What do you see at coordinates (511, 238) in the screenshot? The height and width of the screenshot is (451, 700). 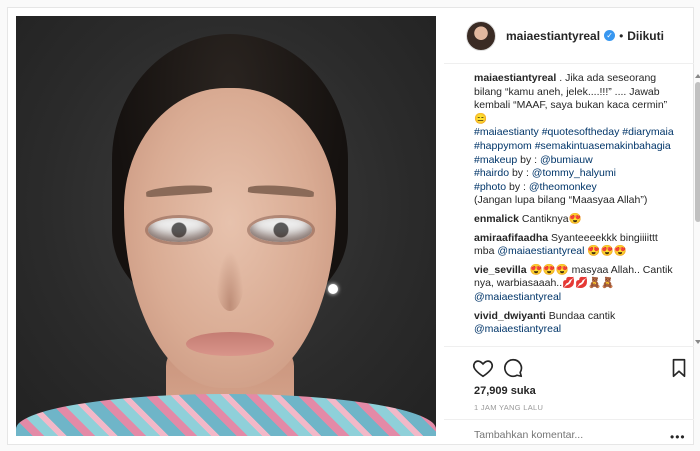 I see `comment-username: amiraafifaadha` at bounding box center [511, 238].